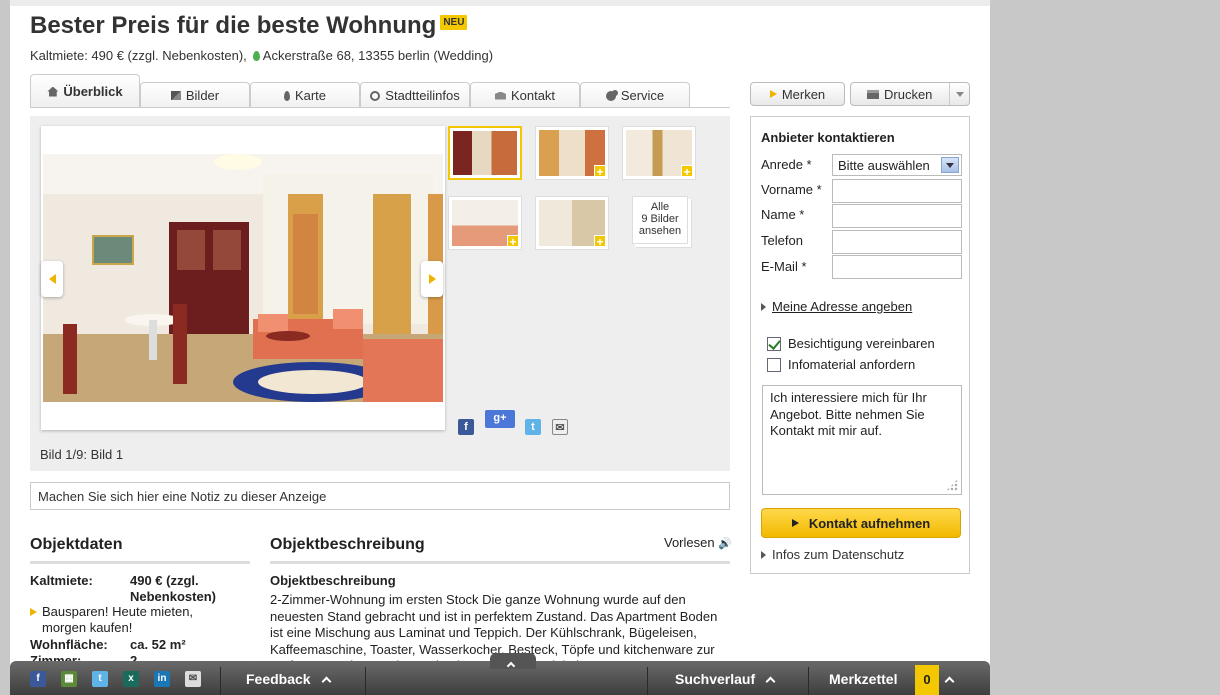  Describe the element at coordinates (897, 191) in the screenshot. I see `vorname-field` at that location.